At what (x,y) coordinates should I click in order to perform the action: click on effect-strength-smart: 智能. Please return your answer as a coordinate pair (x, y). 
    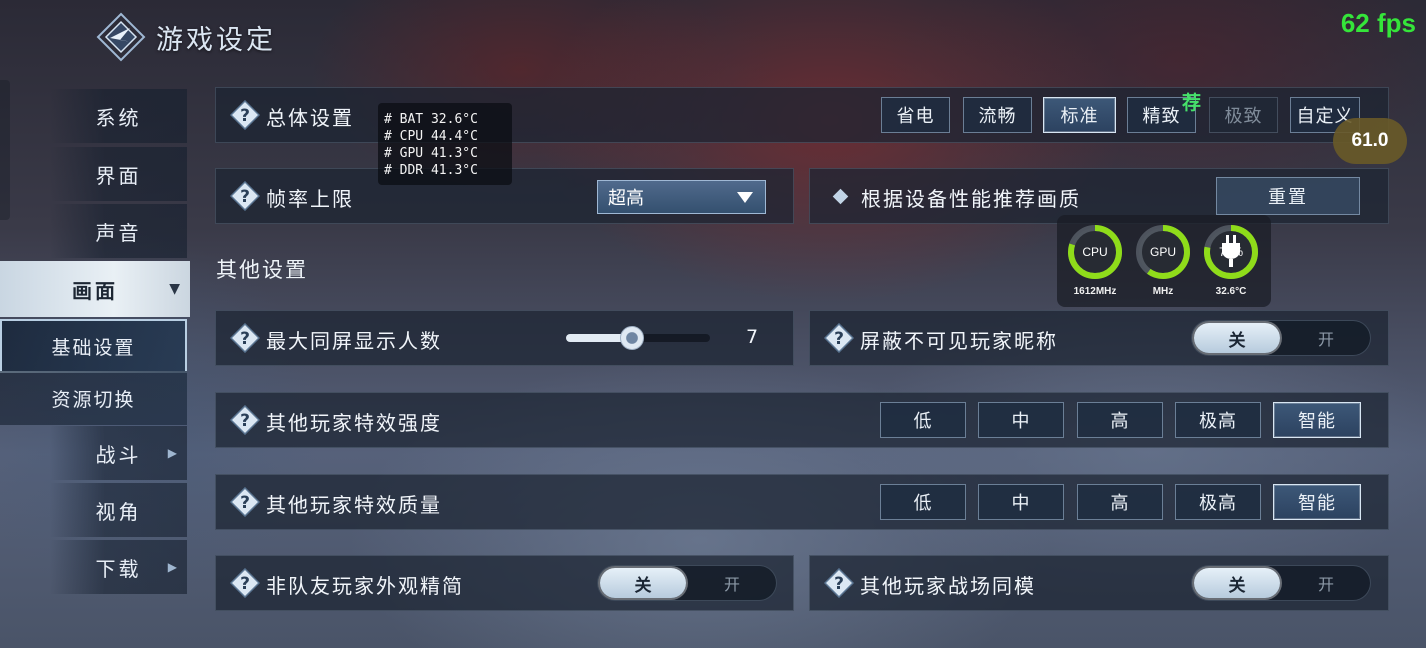
    Looking at the image, I should click on (1317, 420).